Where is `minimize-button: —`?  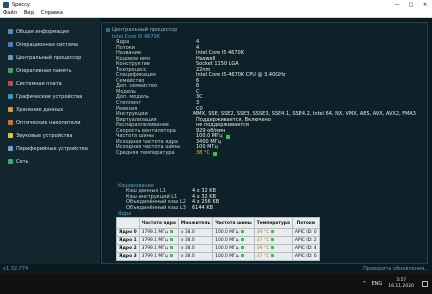 minimize-button: — is located at coordinates (397, 5).